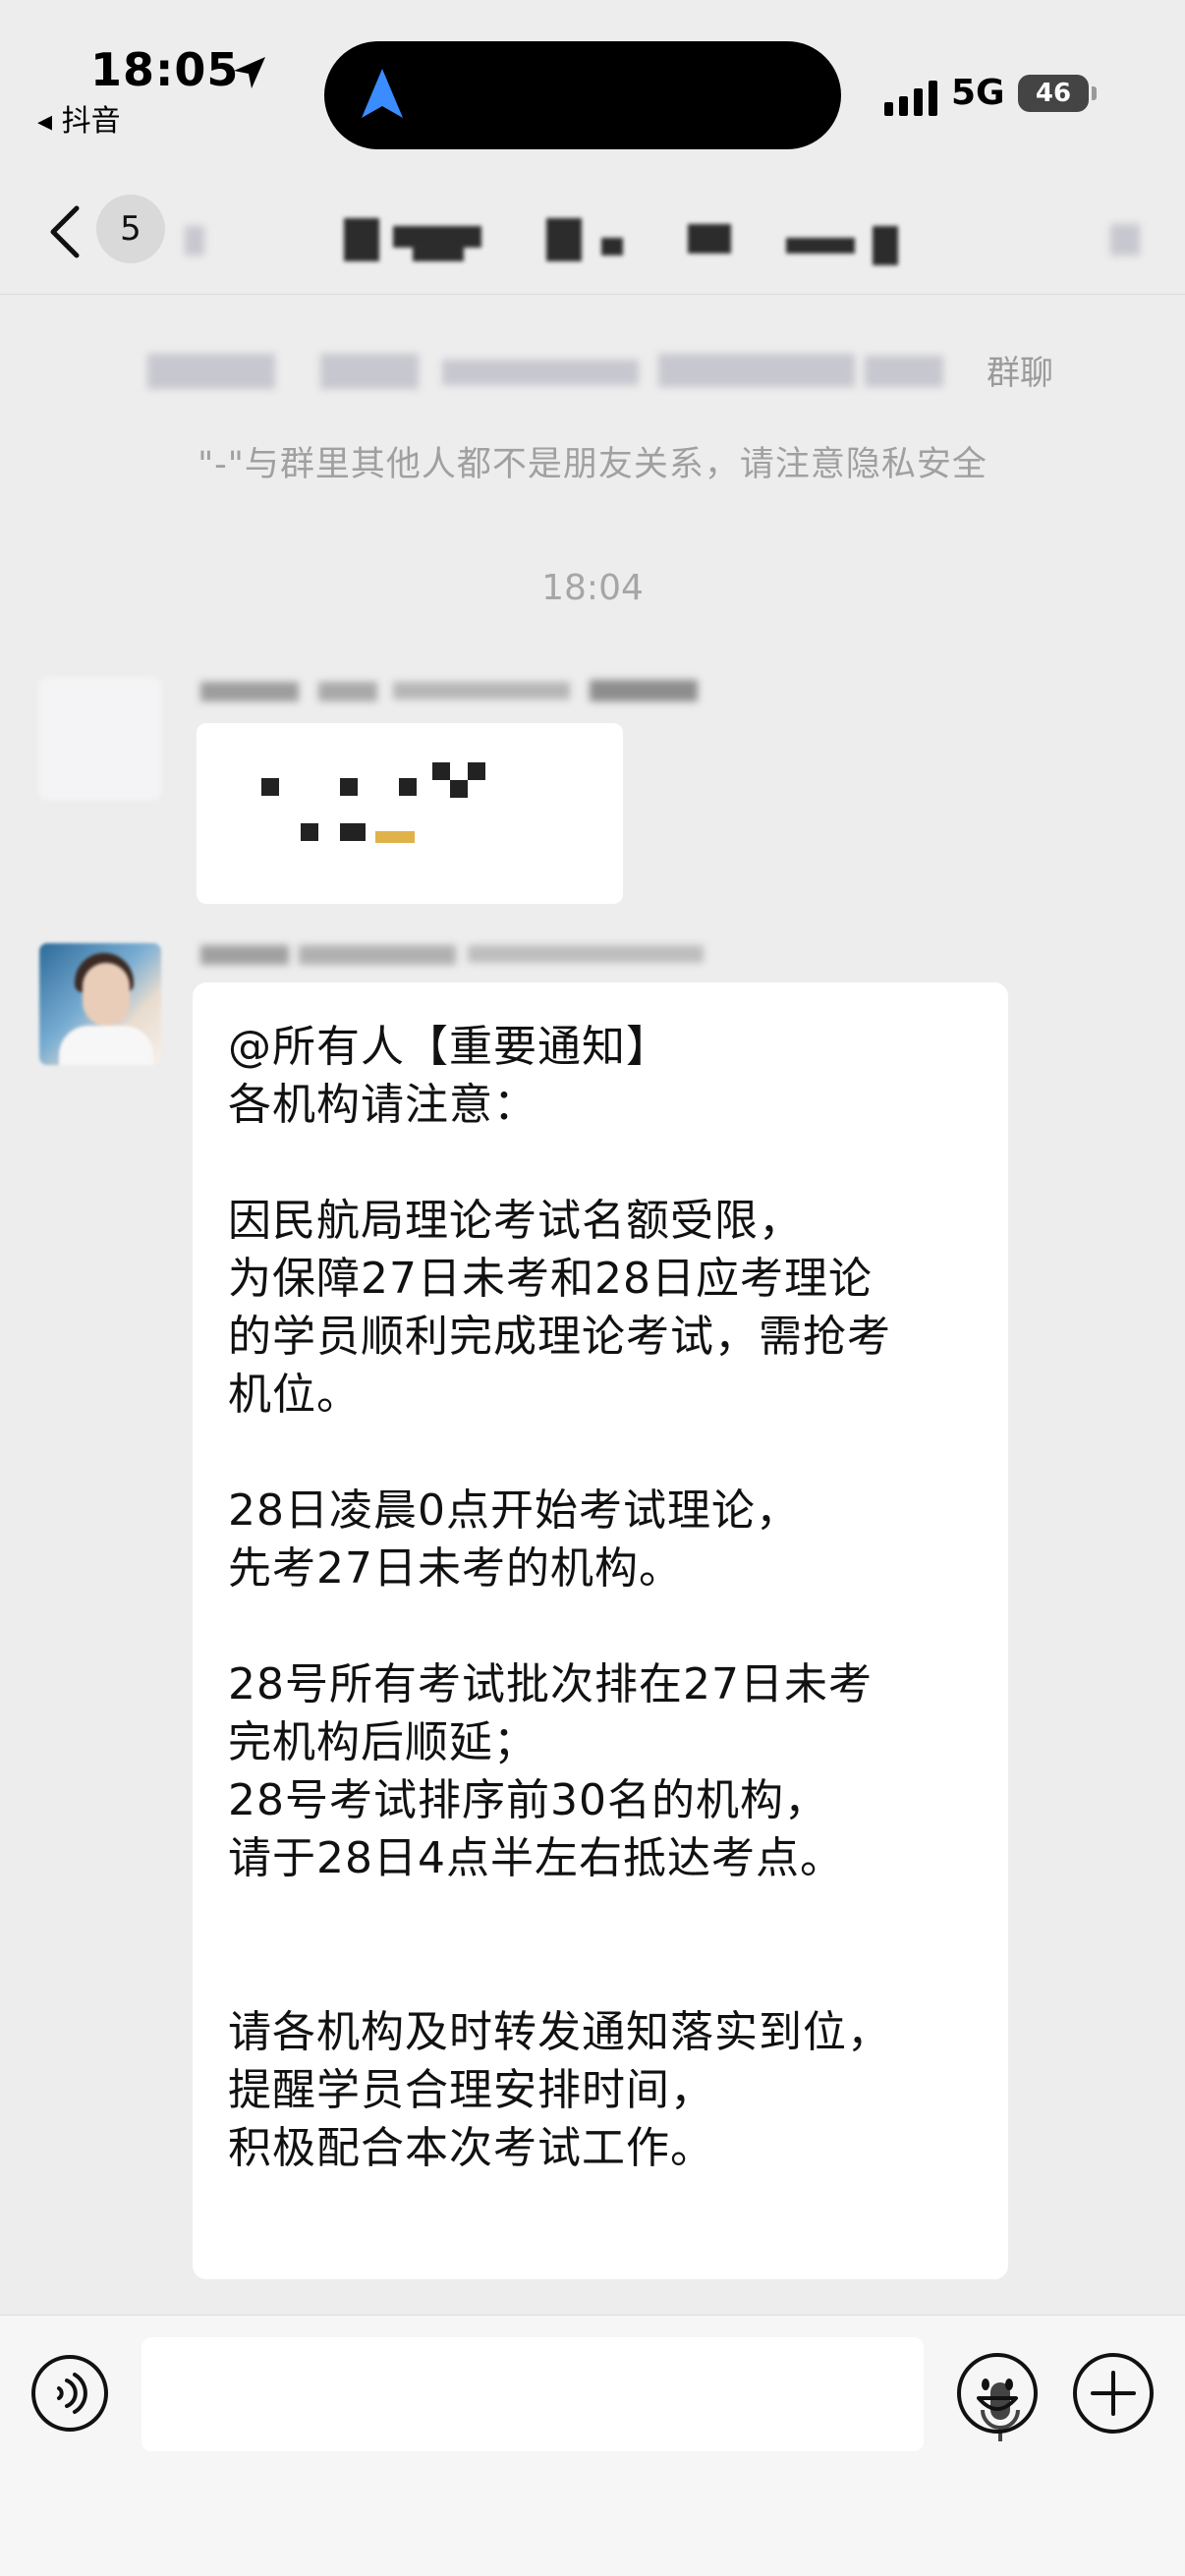  I want to click on notice-line: @所有人【重要通知】, so click(449, 1047).